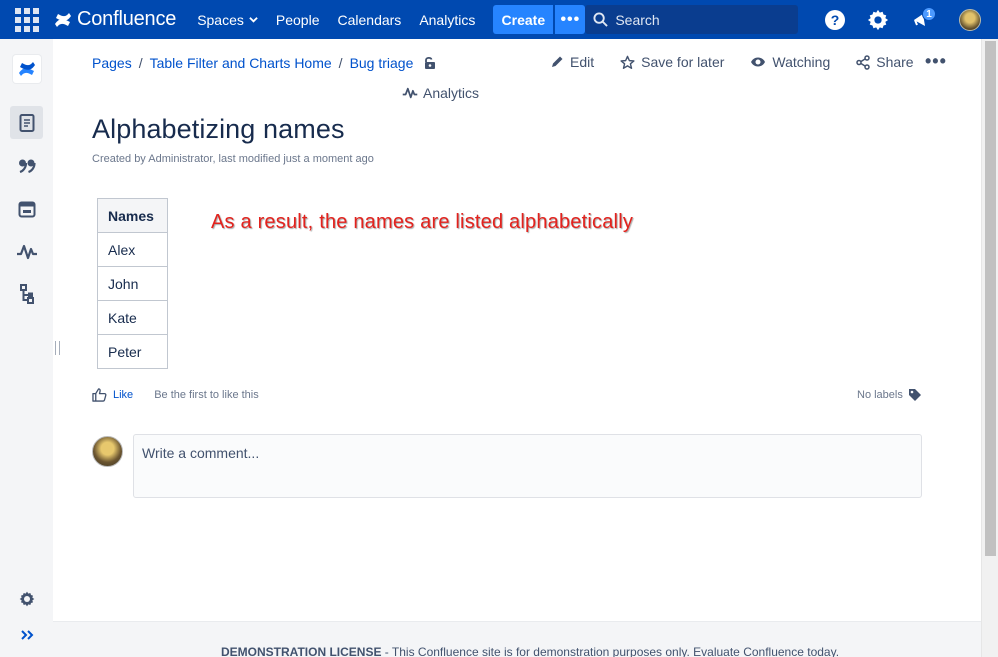 This screenshot has height=657, width=998. I want to click on expand-icon, so click(26, 634).